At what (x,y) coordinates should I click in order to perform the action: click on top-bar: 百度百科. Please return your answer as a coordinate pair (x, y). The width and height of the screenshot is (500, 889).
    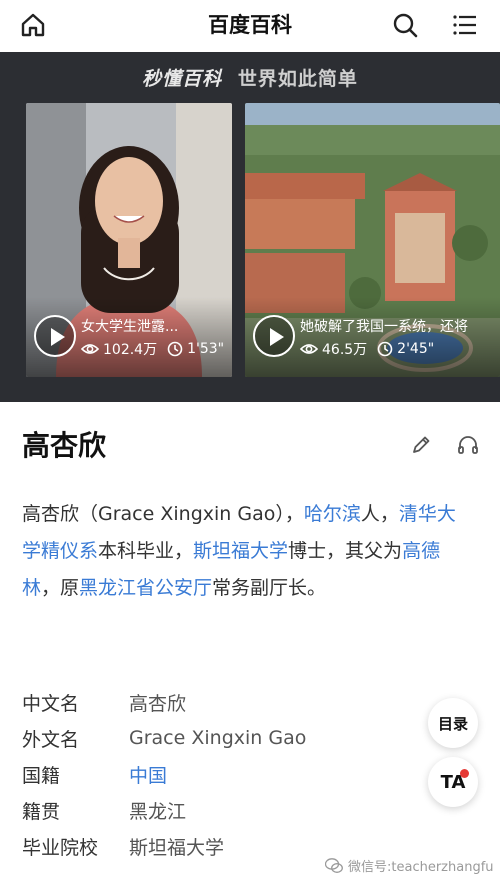
    Looking at the image, I should click on (250, 25).